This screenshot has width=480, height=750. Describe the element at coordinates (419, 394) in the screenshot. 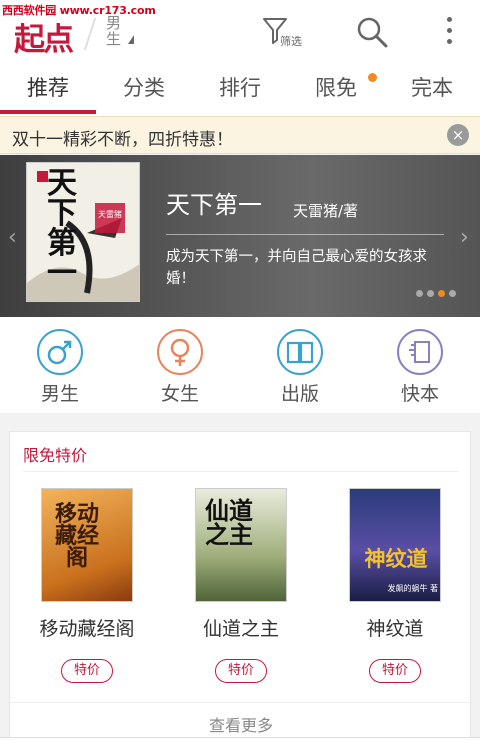

I see `category-label: 快本` at that location.